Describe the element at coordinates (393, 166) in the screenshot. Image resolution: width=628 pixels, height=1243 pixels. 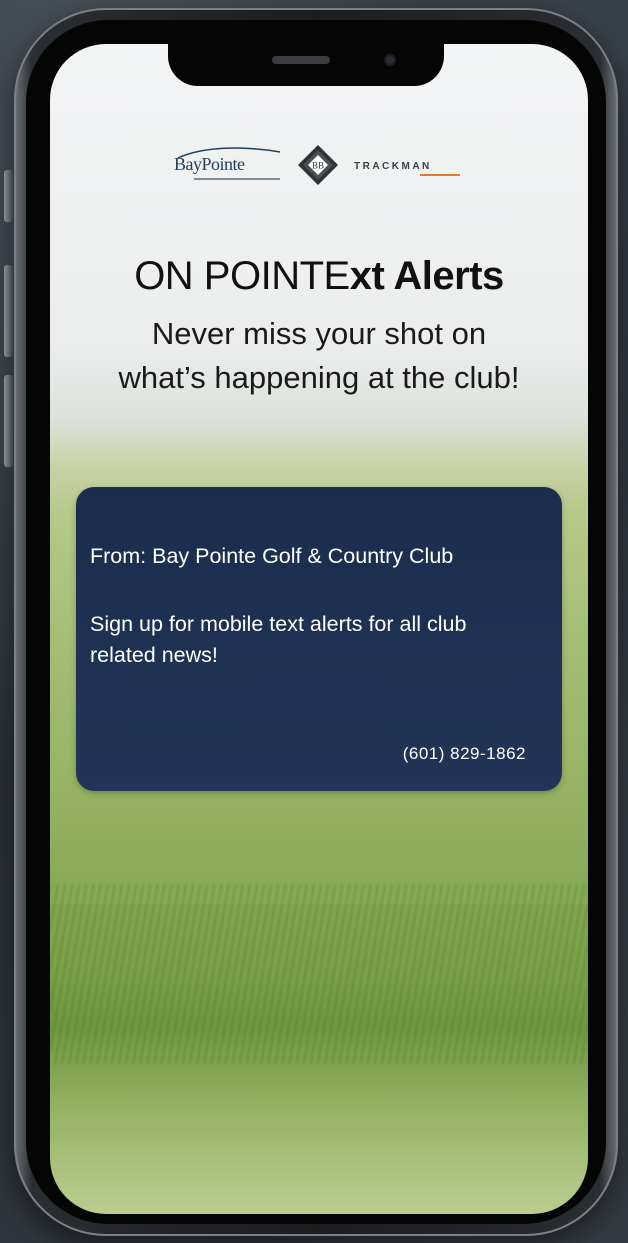
I see `trackman-logo-text: TRACKMAN` at that location.